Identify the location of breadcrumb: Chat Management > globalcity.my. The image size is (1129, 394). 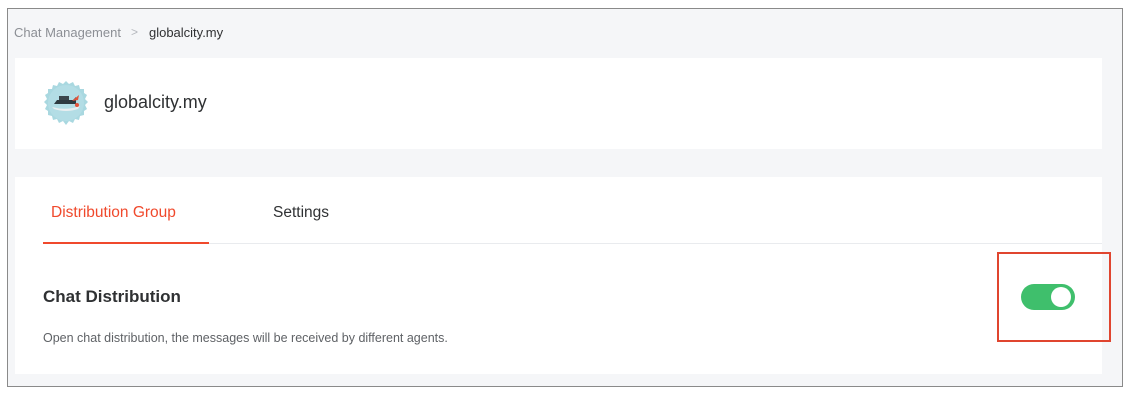
(118, 32).